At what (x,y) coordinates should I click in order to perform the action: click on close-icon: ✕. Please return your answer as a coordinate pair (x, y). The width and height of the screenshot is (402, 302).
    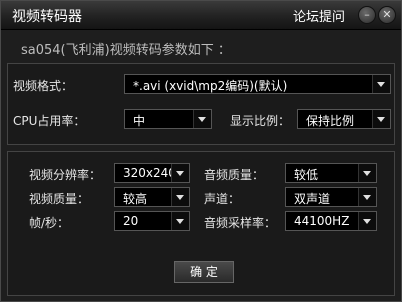
    Looking at the image, I should click on (387, 15).